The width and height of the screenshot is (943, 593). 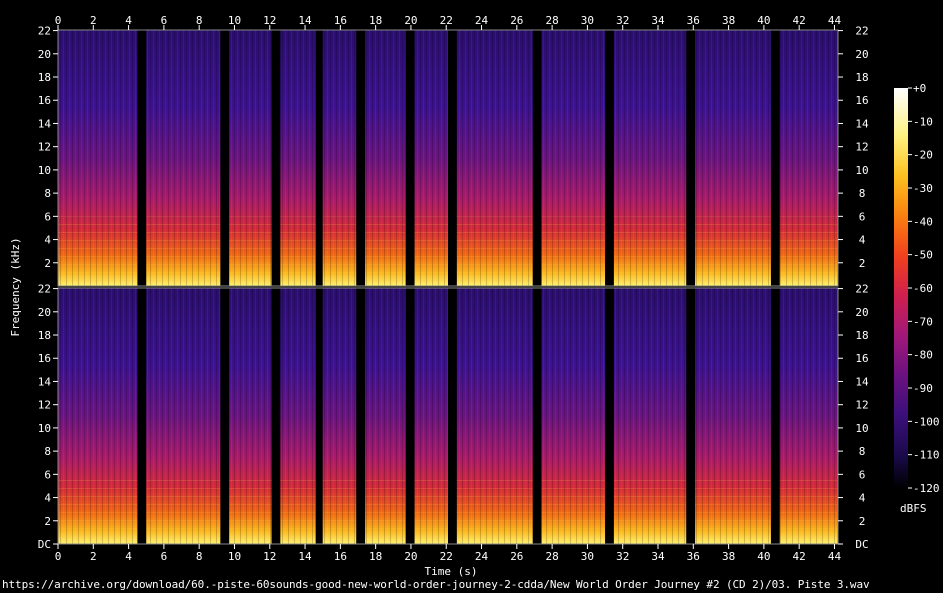 I want to click on colorbar-tick-label: -110, so click(x=926, y=455).